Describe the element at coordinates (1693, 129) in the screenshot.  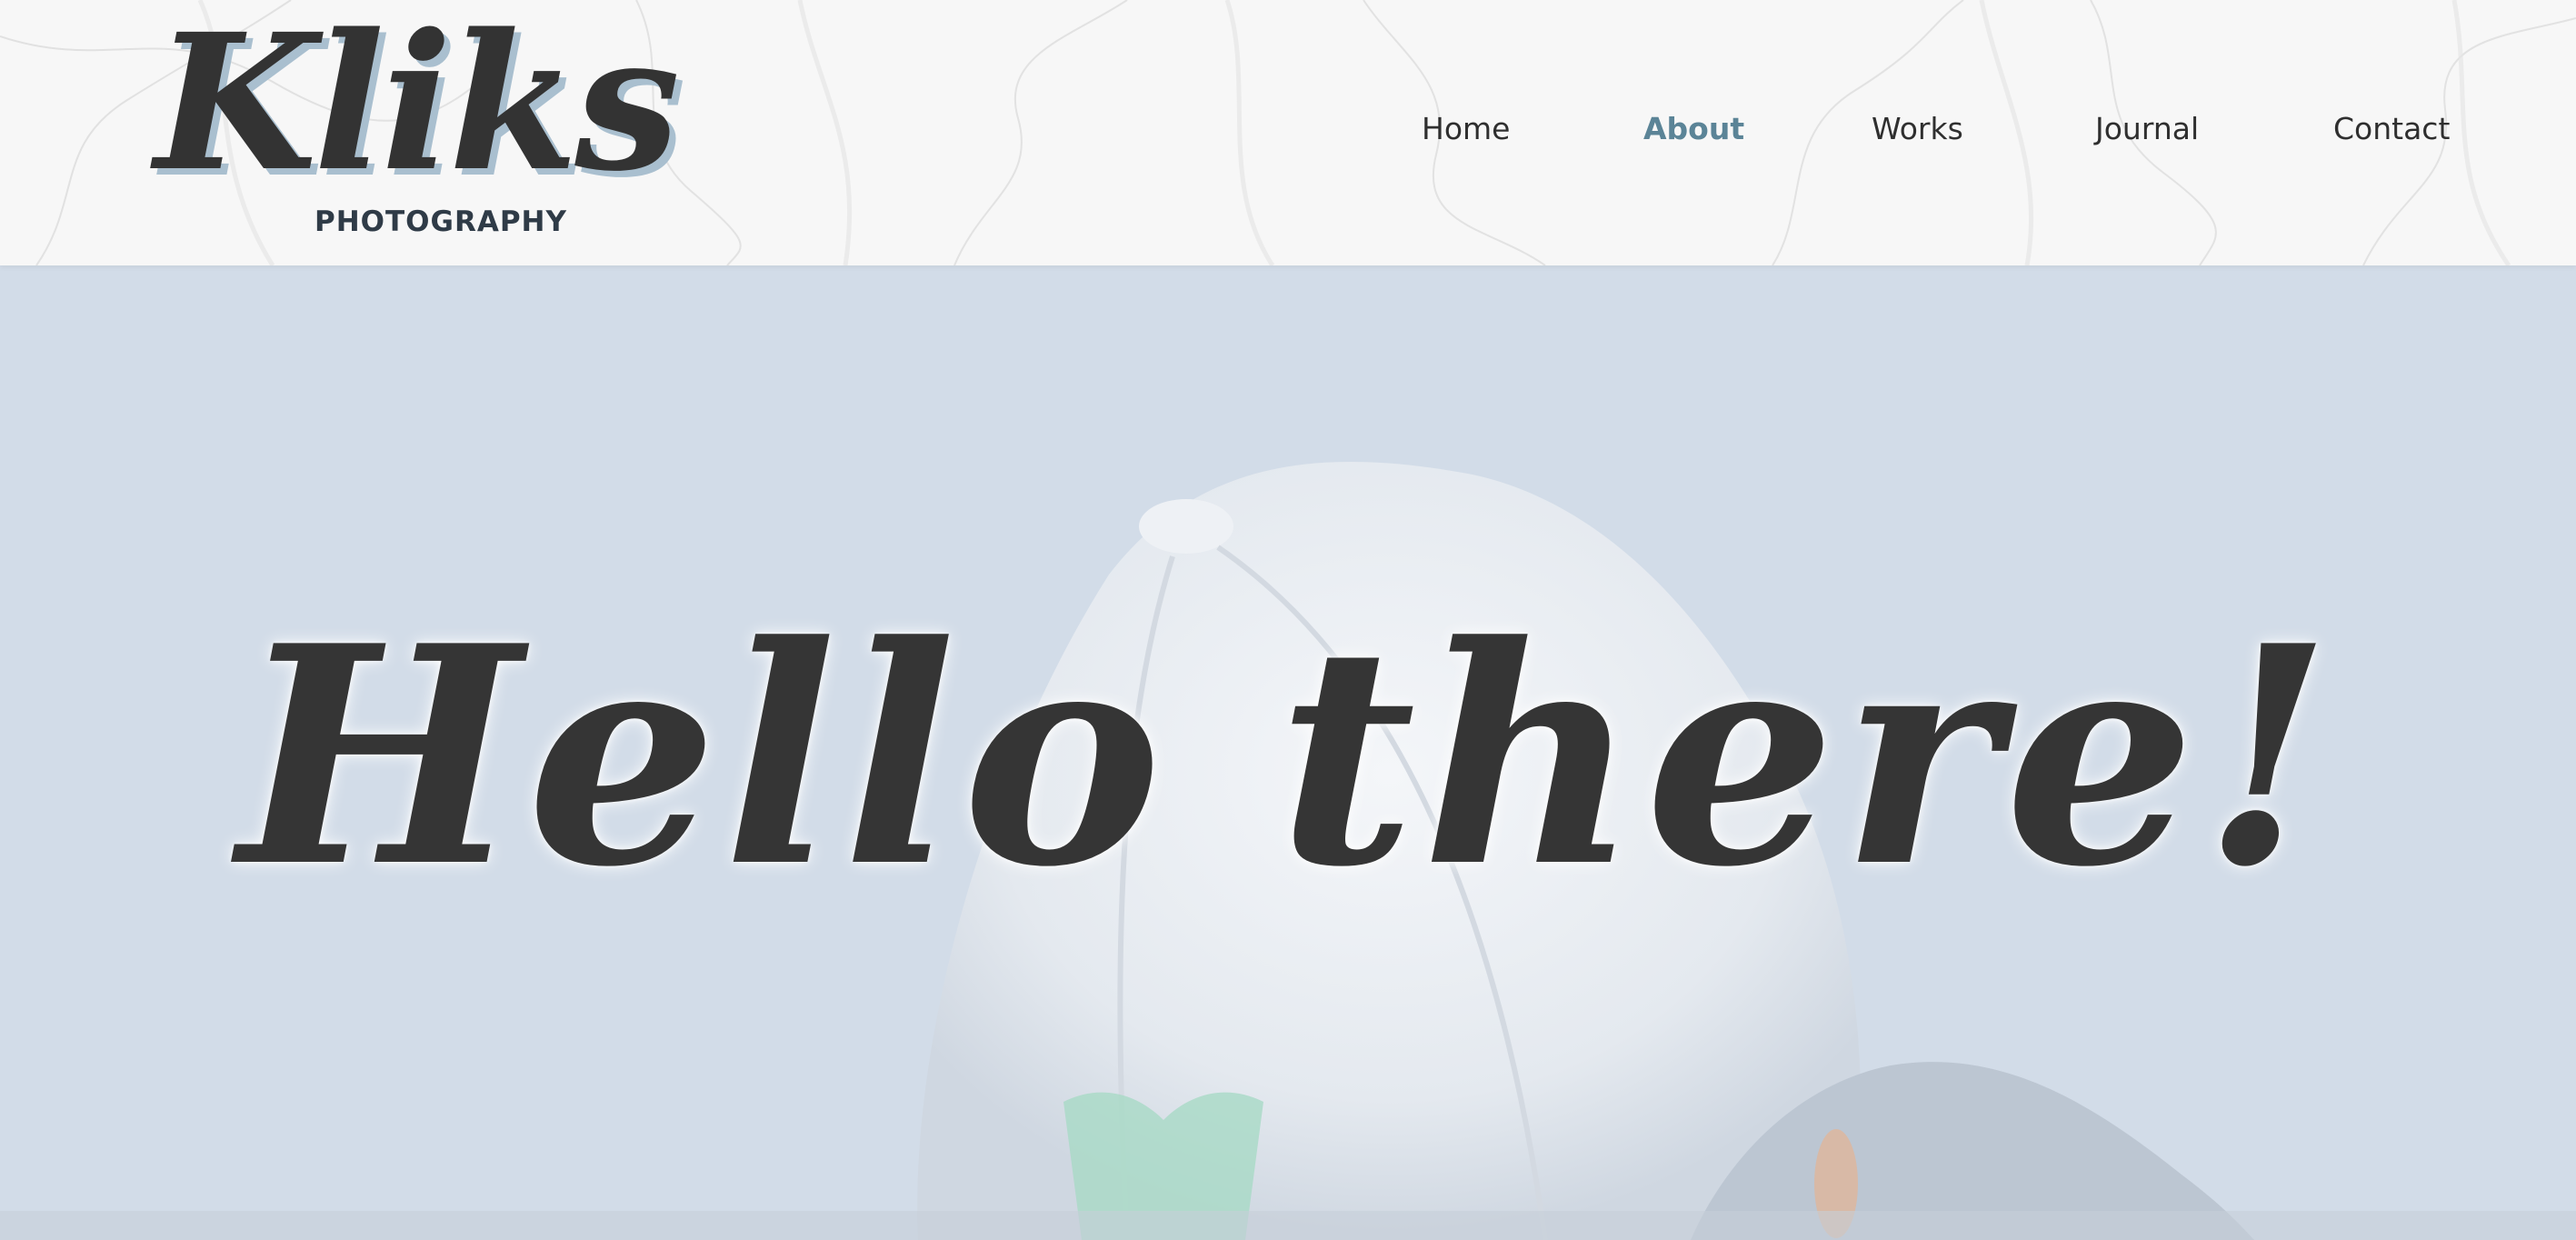
I see `nav-about-link: About` at that location.